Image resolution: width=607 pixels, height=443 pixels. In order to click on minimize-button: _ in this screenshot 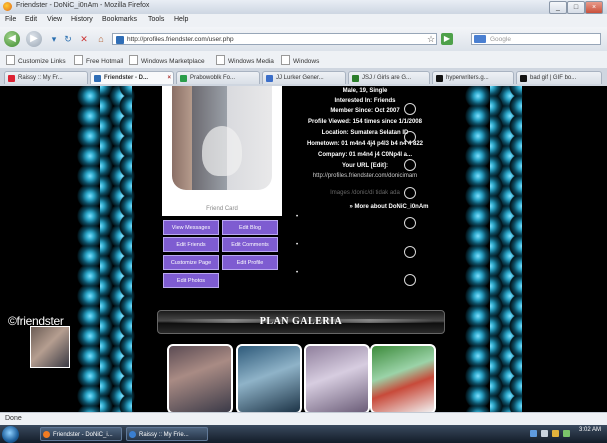, I will do `click(558, 7)`.